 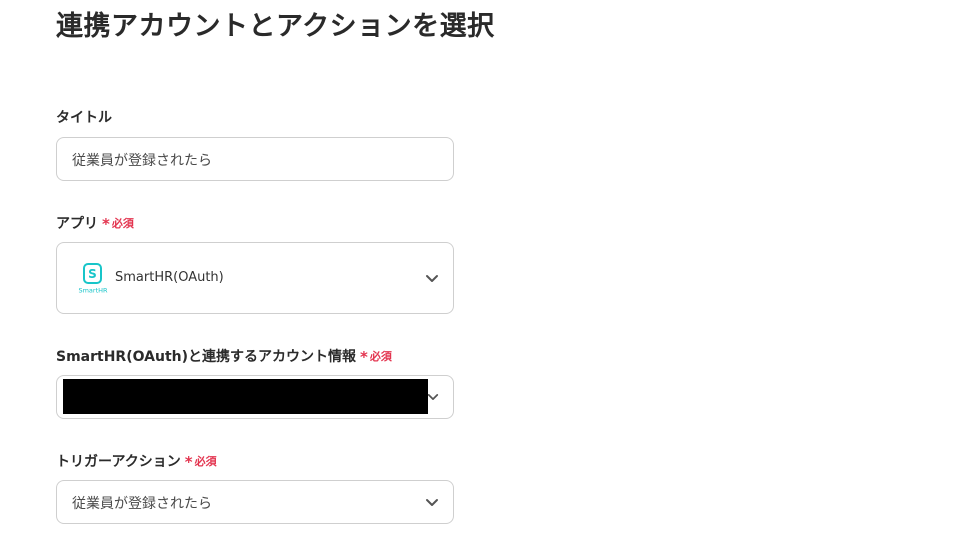 What do you see at coordinates (255, 159) in the screenshot?
I see `title-input: 従業員が登録されたら` at bounding box center [255, 159].